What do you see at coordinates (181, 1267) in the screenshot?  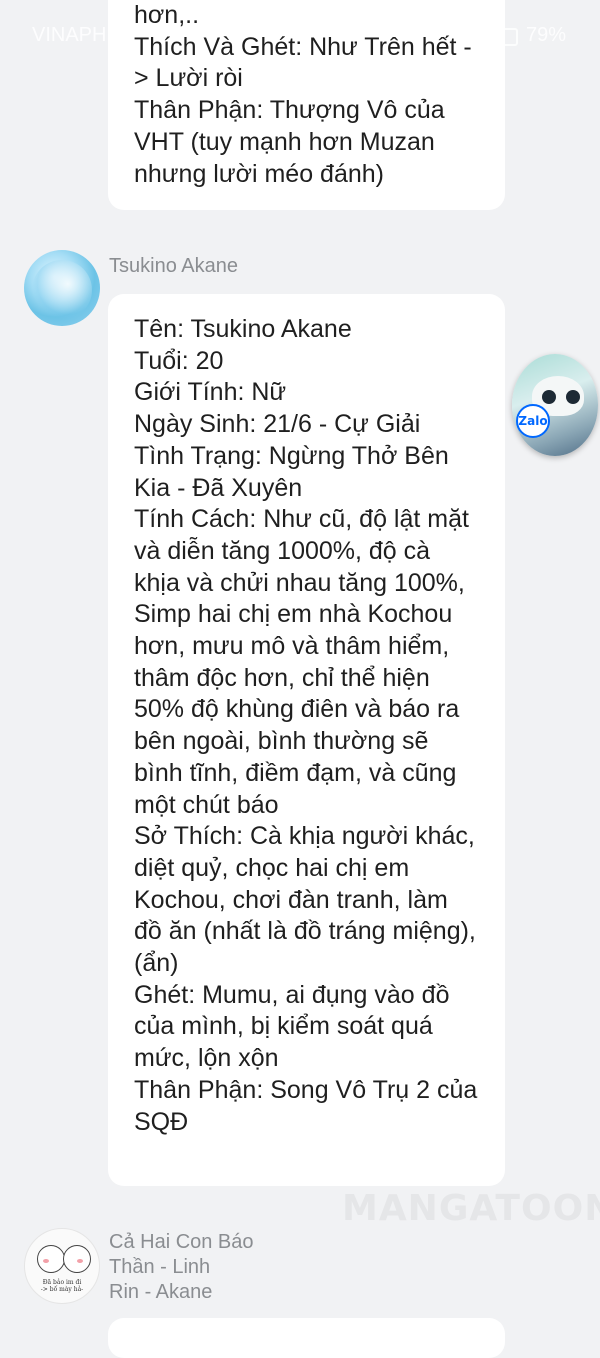 I see `sender-name: Cả Hai Con Báo Thần - Linh Rin - Akane` at bounding box center [181, 1267].